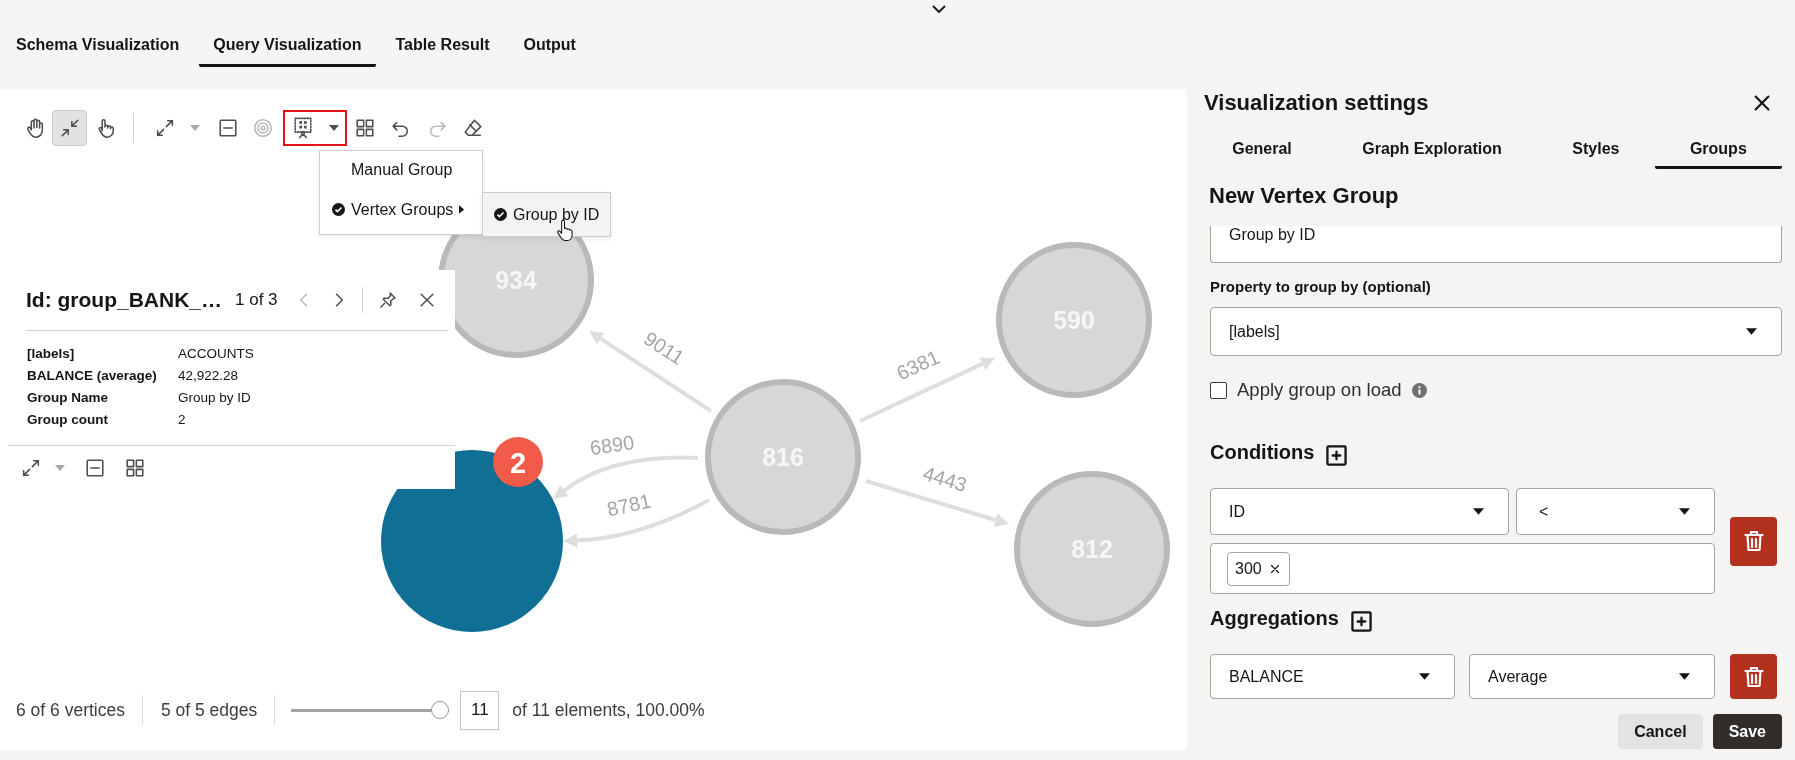  Describe the element at coordinates (480, 710) in the screenshot. I see `count-input: 11` at that location.